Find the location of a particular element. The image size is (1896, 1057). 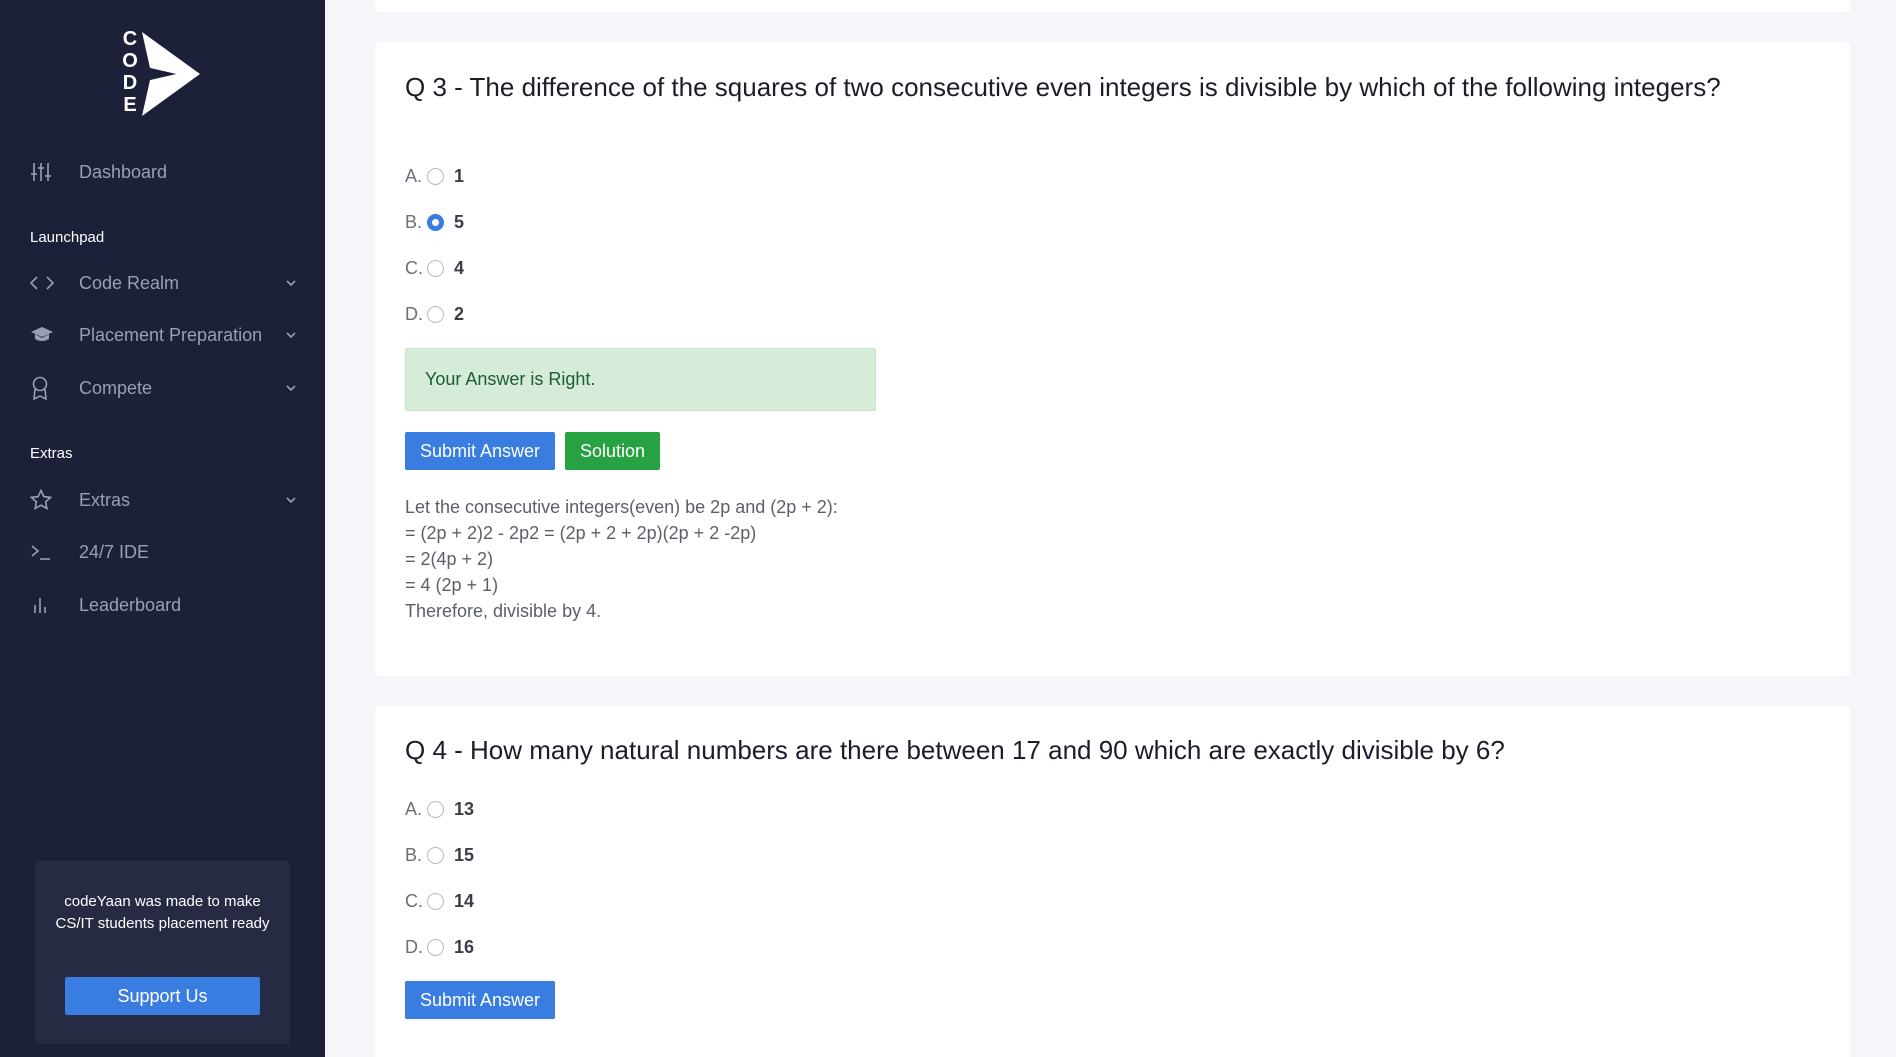

solution-button: Solution is located at coordinates (613, 451).